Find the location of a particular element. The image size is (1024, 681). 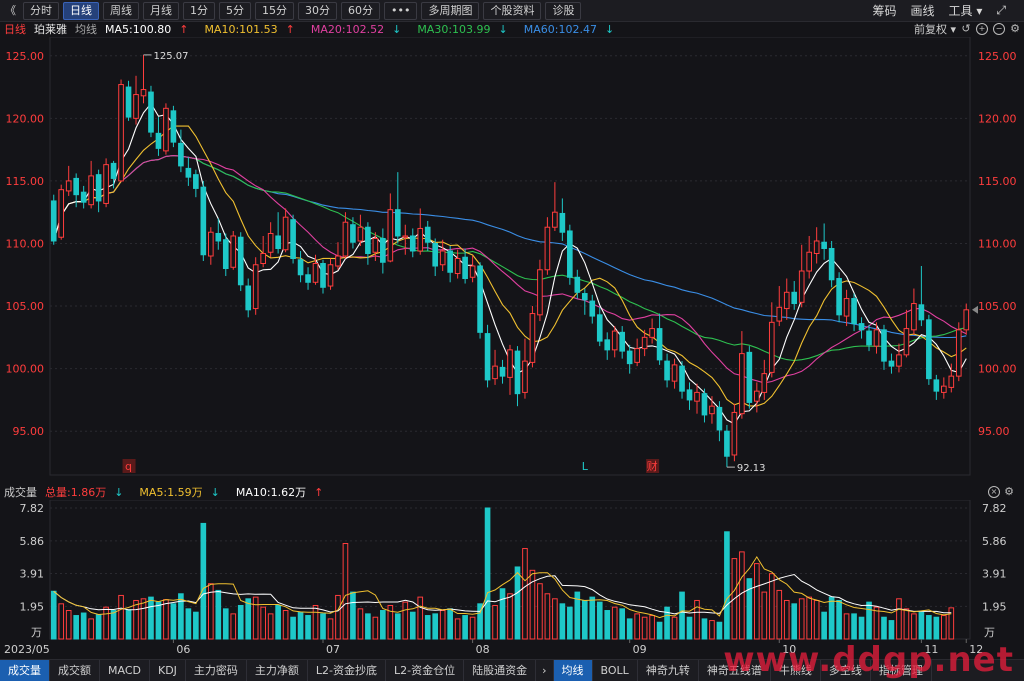

tabs-scroll-right-icon: › is located at coordinates (544, 670).